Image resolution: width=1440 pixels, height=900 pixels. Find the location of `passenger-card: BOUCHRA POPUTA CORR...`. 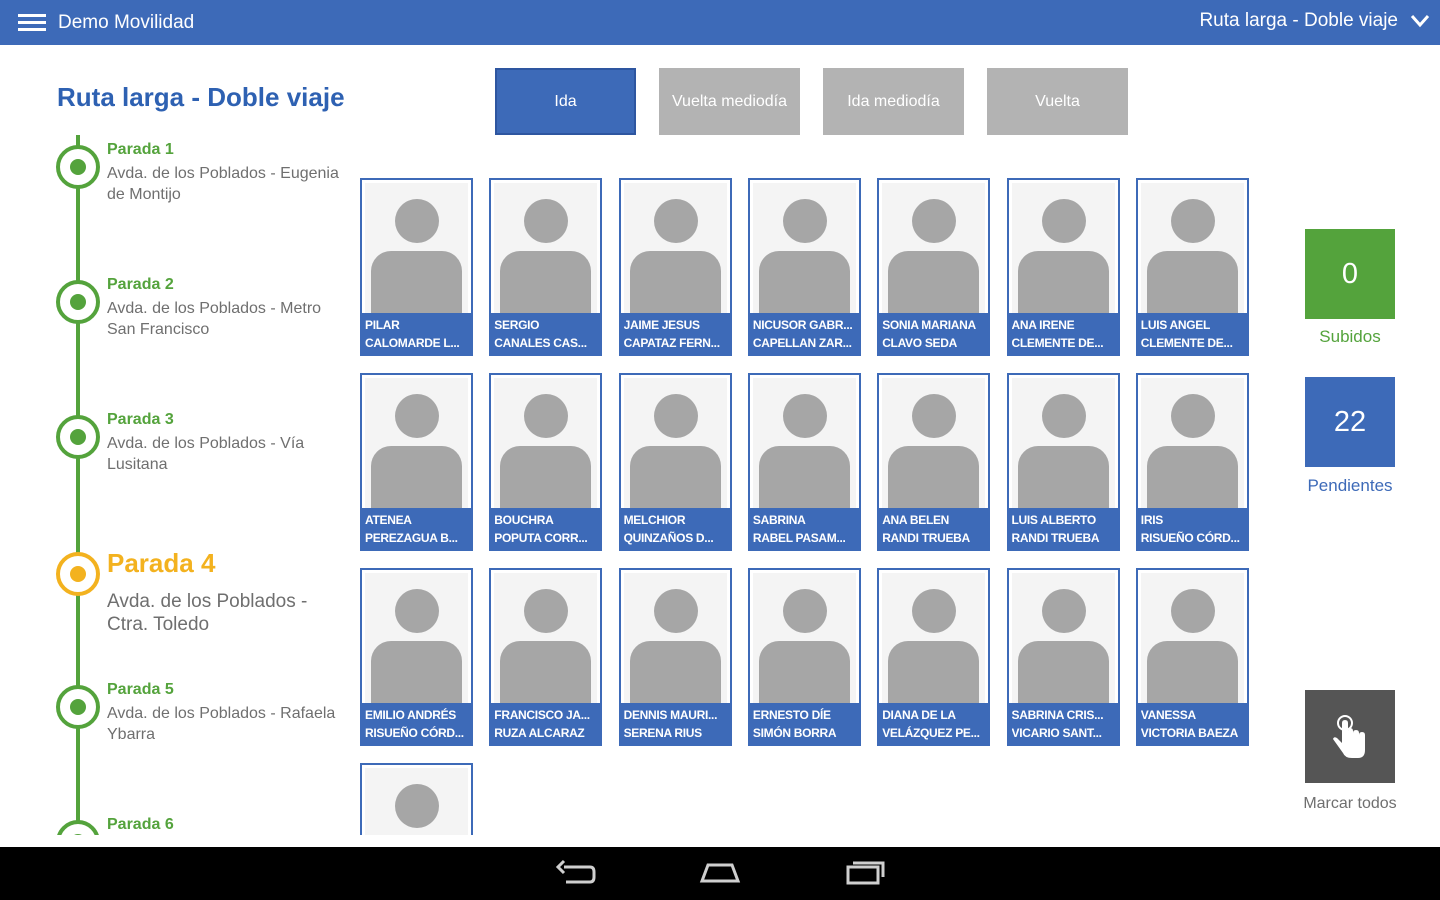

passenger-card: BOUCHRA POPUTA CORR... is located at coordinates (546, 462).